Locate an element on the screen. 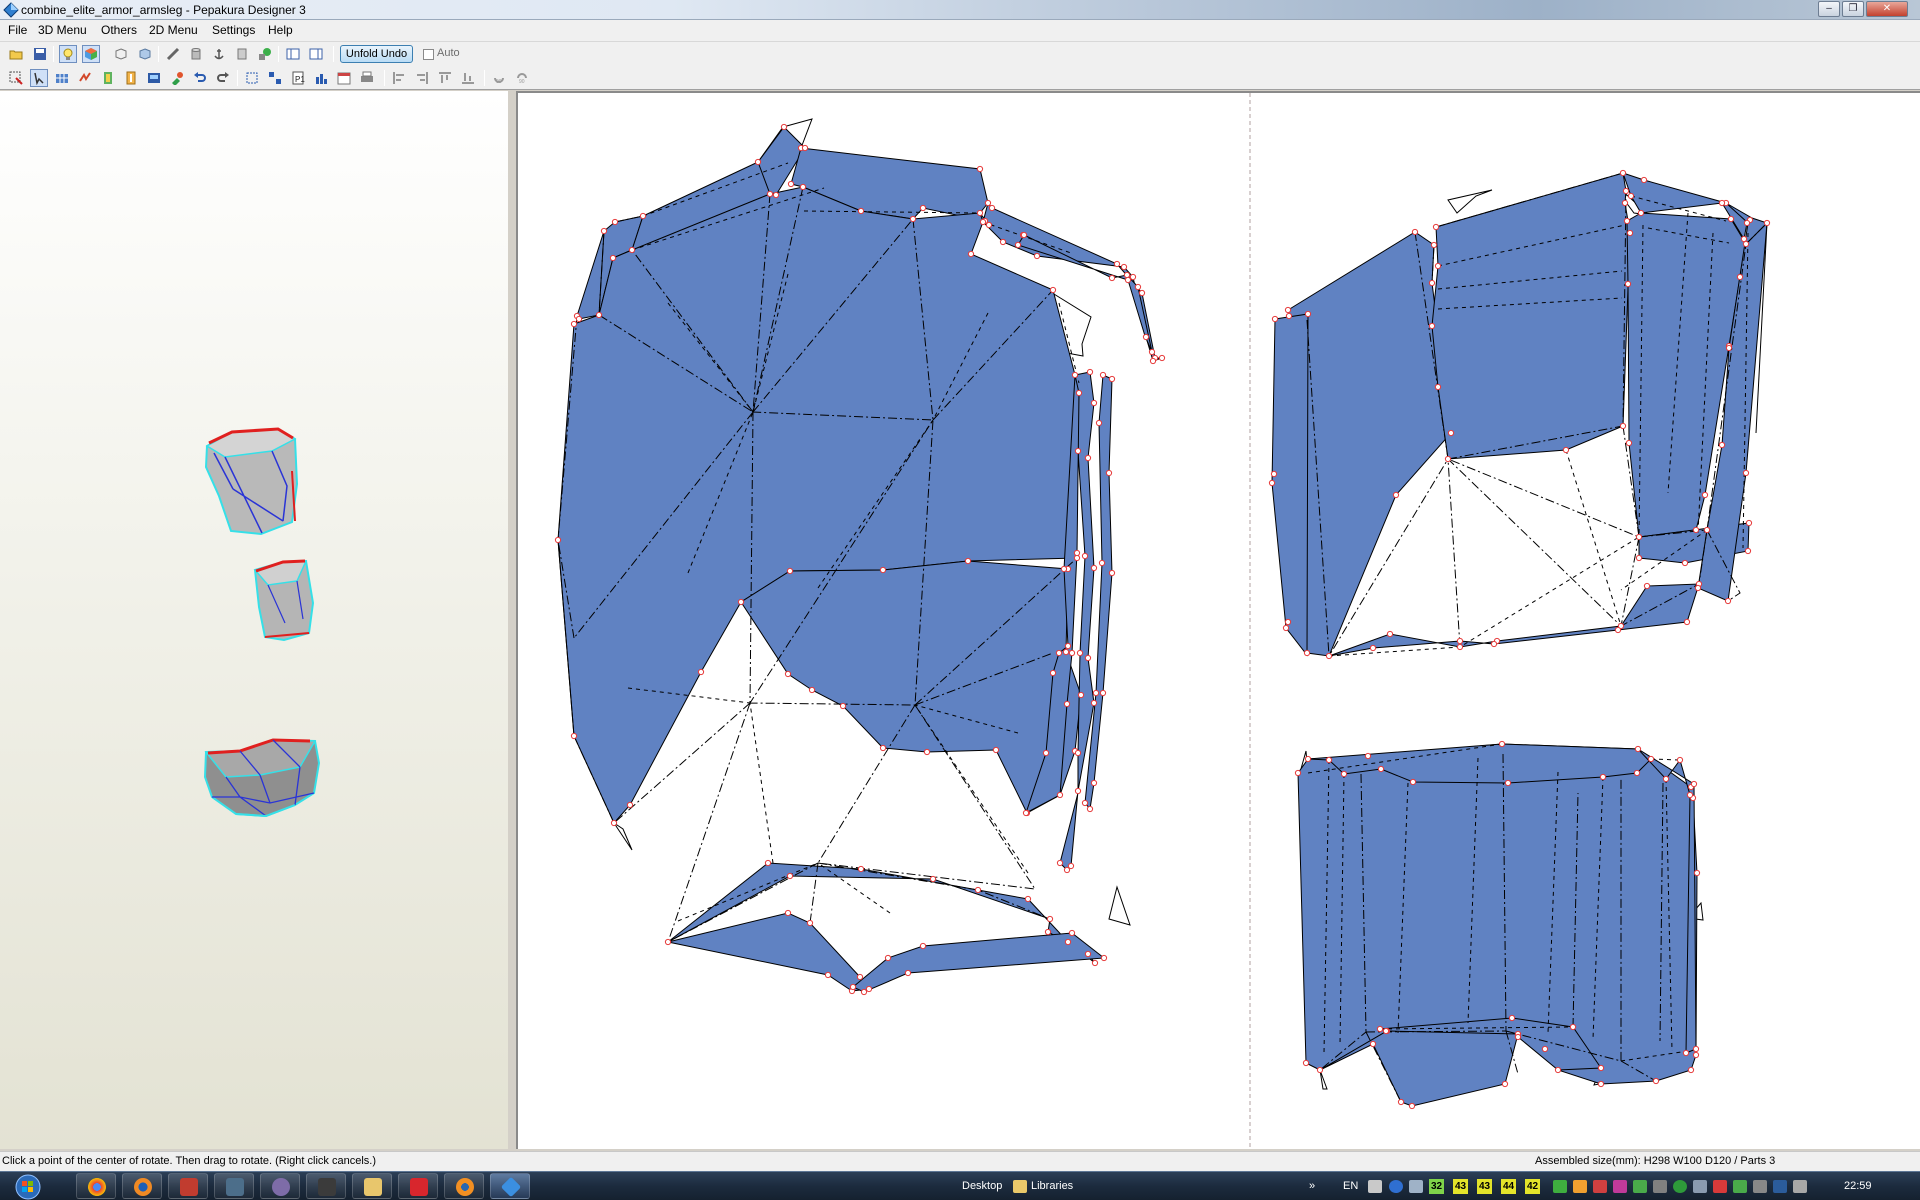  cube-wire-icon is located at coordinates (121, 54).